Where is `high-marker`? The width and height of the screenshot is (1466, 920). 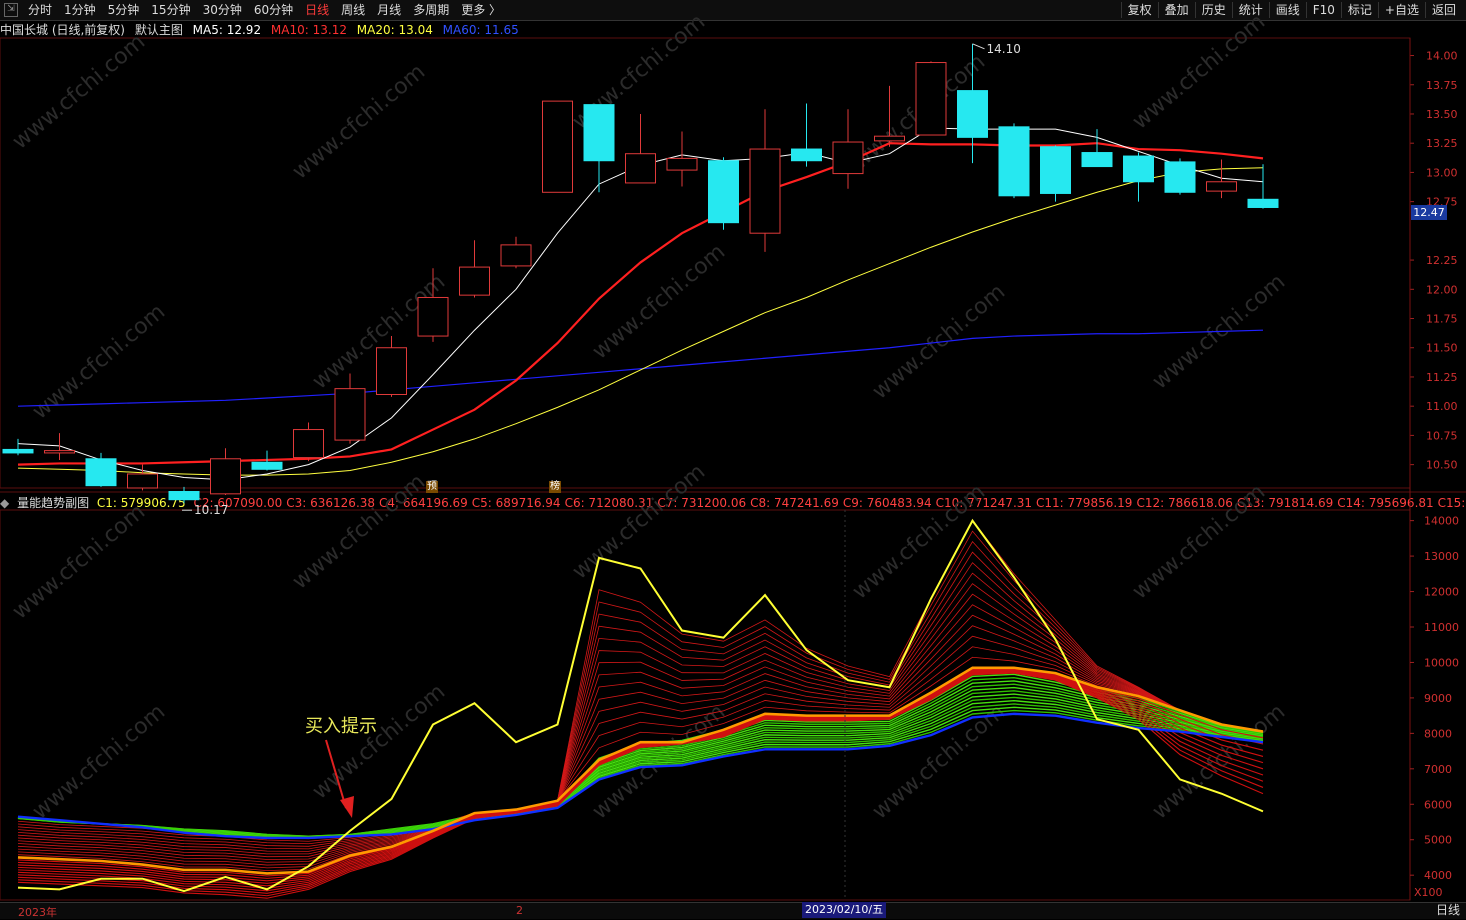 high-marker is located at coordinates (979, 46).